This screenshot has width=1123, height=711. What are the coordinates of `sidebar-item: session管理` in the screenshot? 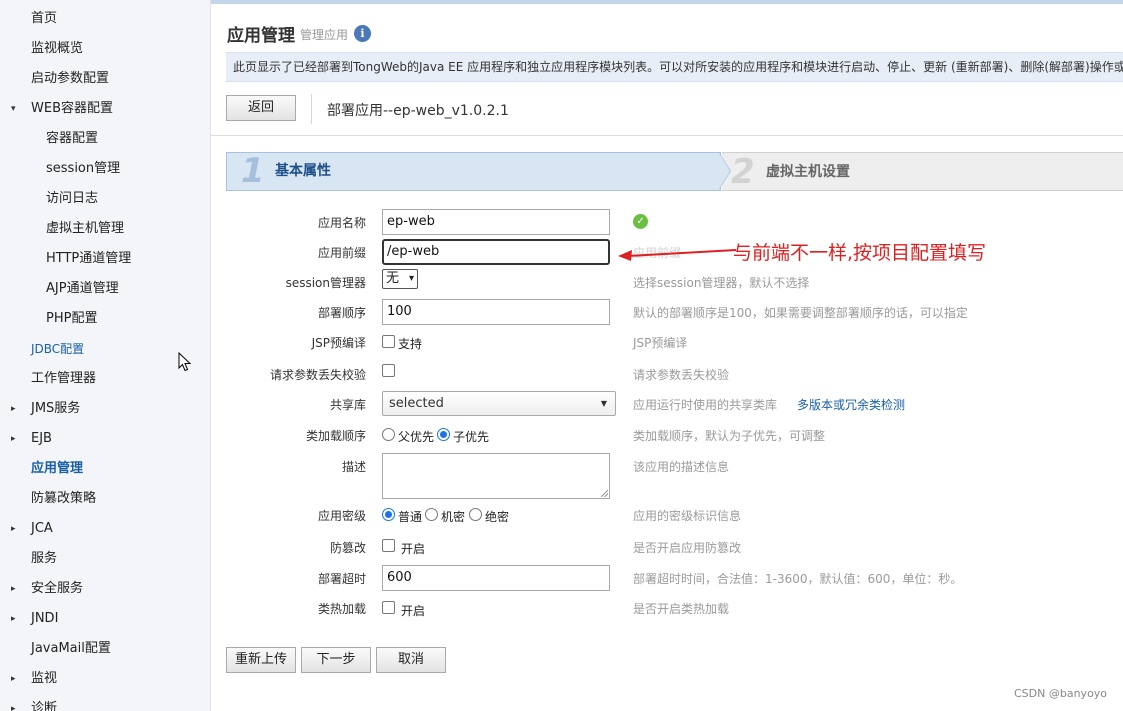 It's located at (105, 169).